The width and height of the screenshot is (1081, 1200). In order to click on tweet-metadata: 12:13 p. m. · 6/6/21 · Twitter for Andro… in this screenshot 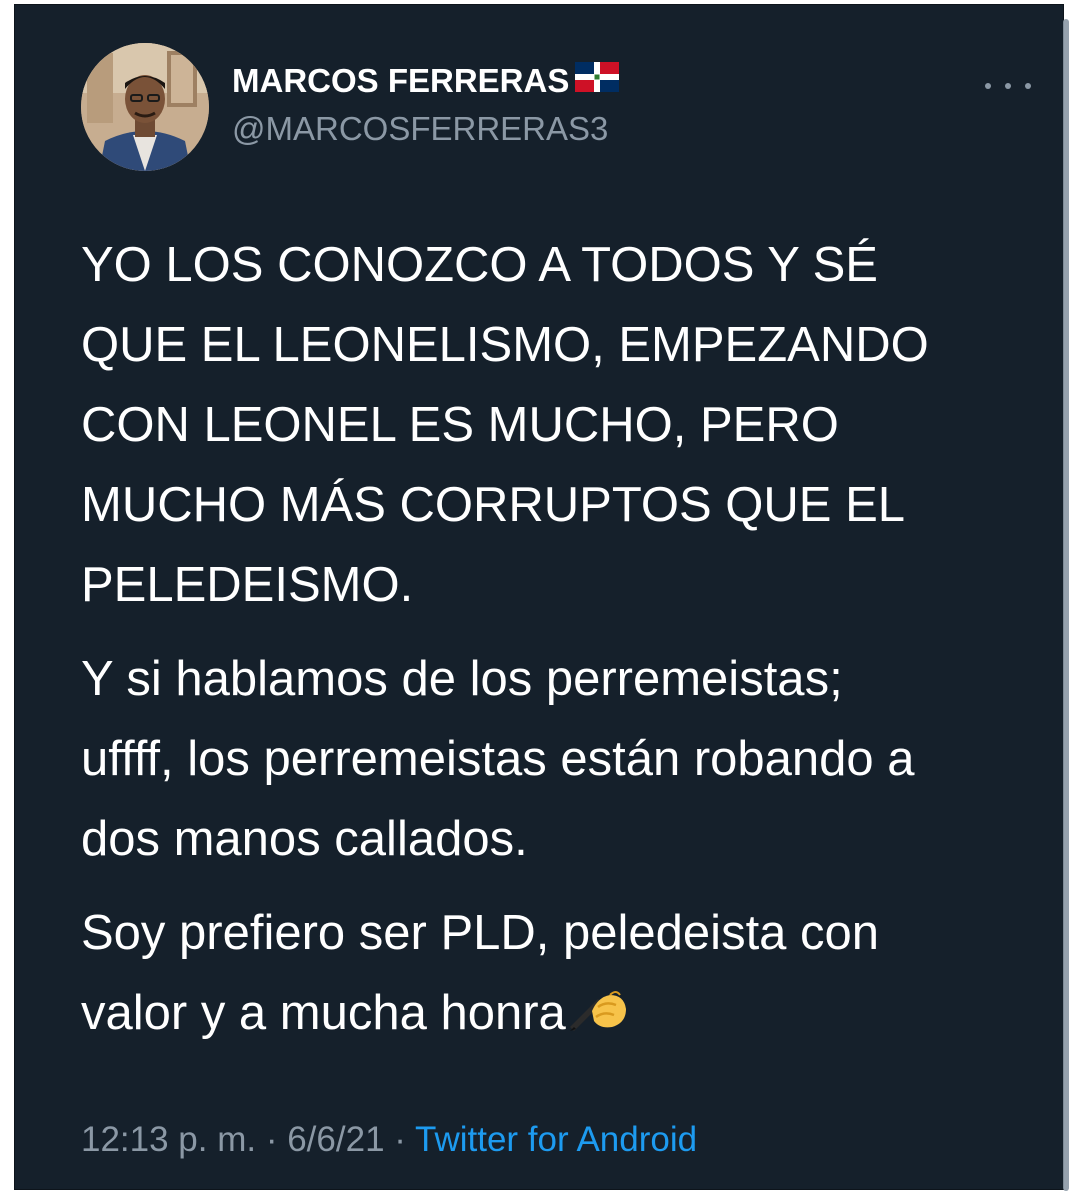, I will do `click(389, 1140)`.